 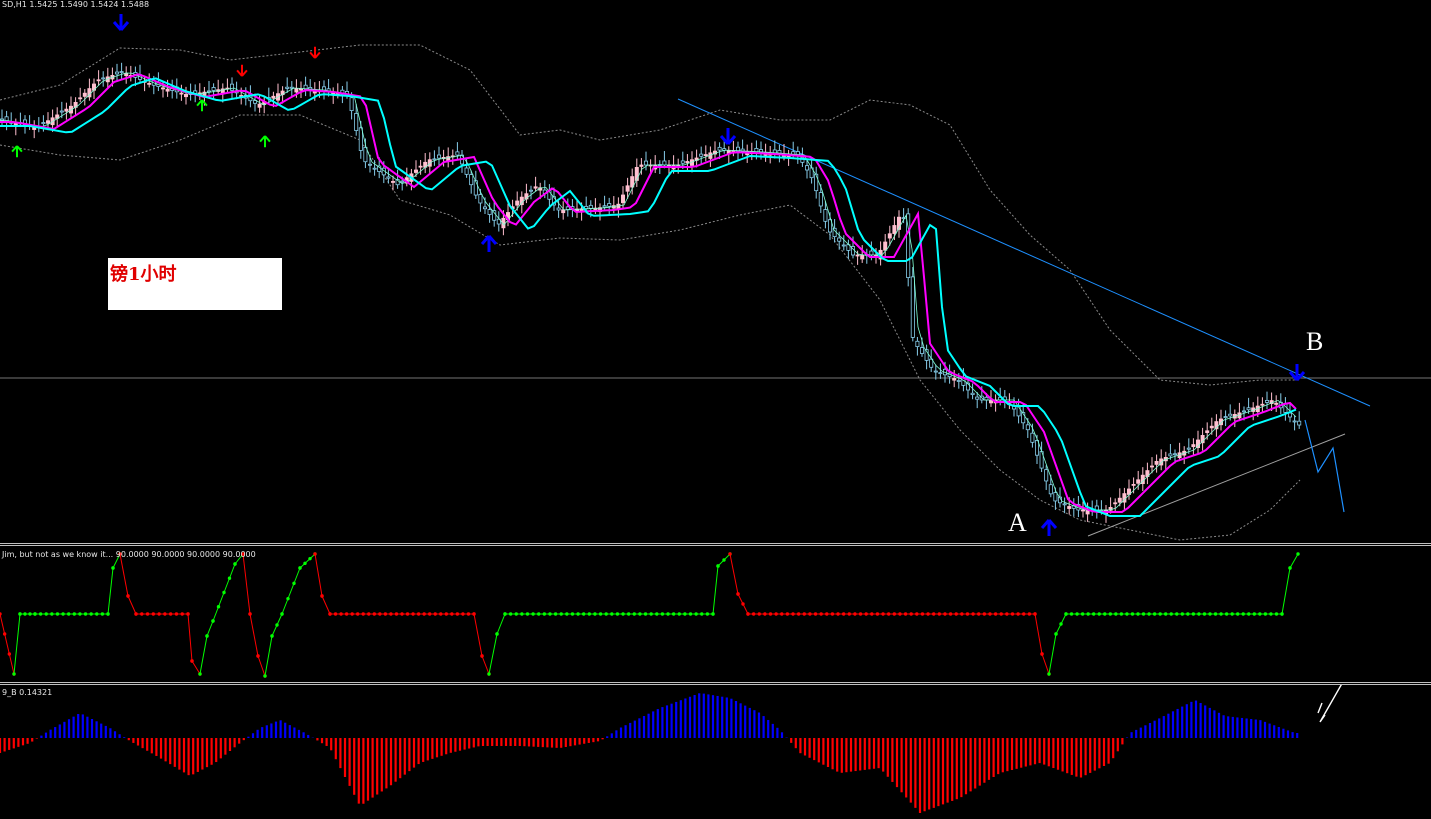 What do you see at coordinates (121, 22) in the screenshot?
I see `arrow-down-icon` at bounding box center [121, 22].